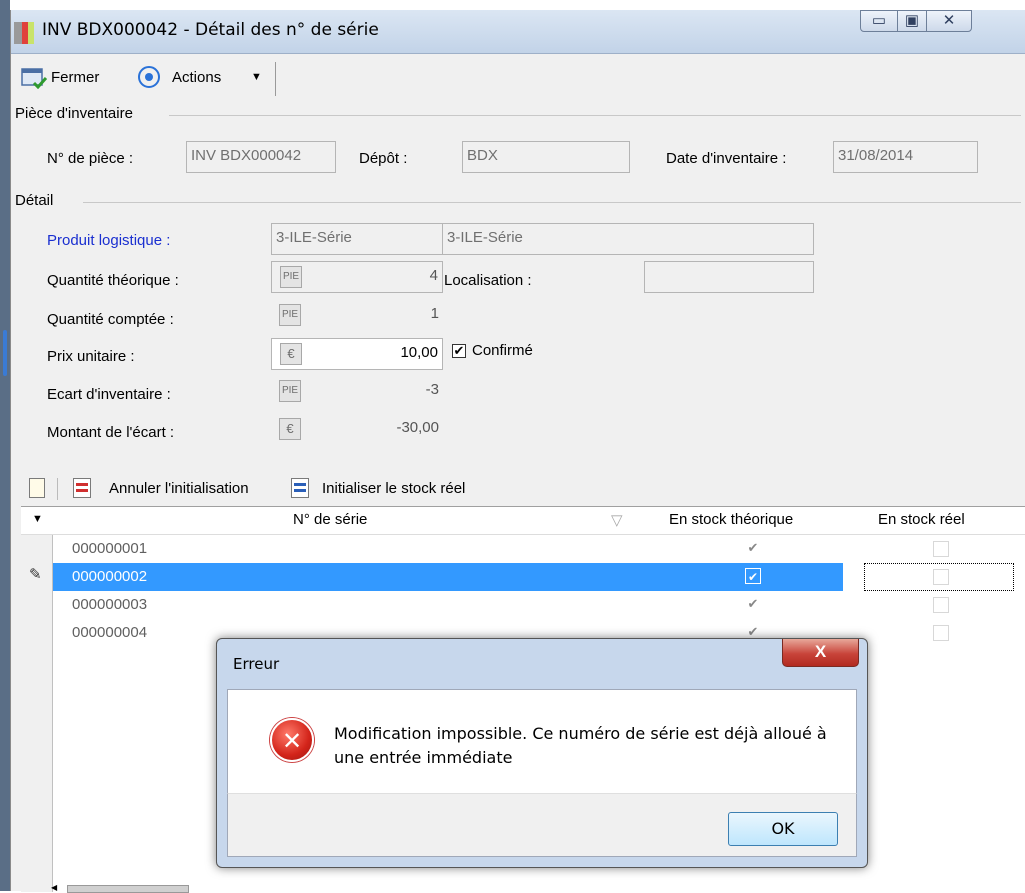 The width and height of the screenshot is (1025, 893). Describe the element at coordinates (502, 350) in the screenshot. I see `confirme-label: Confirmé` at that location.